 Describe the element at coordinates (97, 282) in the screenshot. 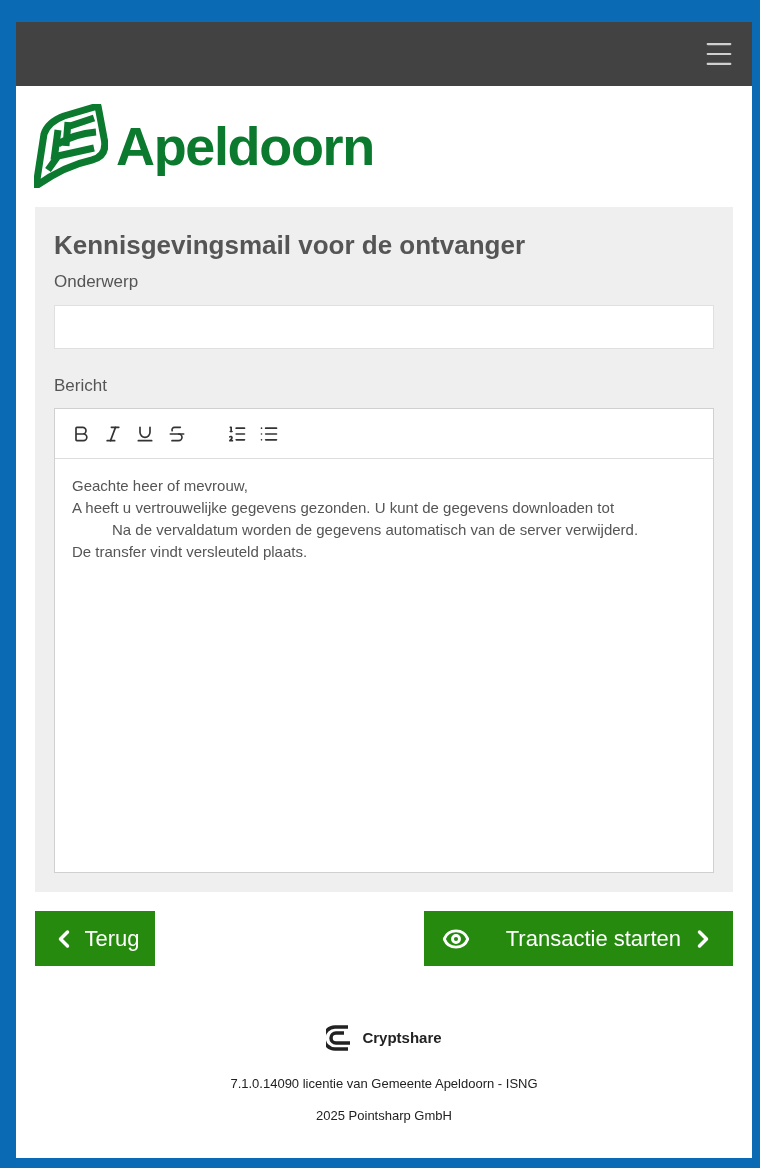

I see `subject-label: Onderwerp` at that location.